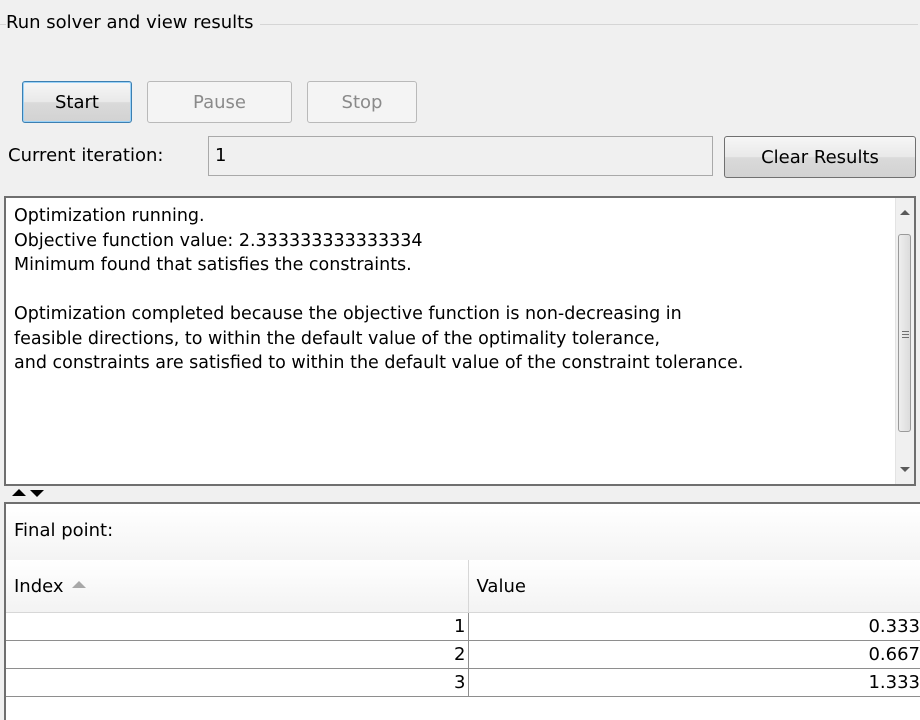 The height and width of the screenshot is (720, 920). What do you see at coordinates (820, 157) in the screenshot?
I see `clear-results-button: Clear Results` at bounding box center [820, 157].